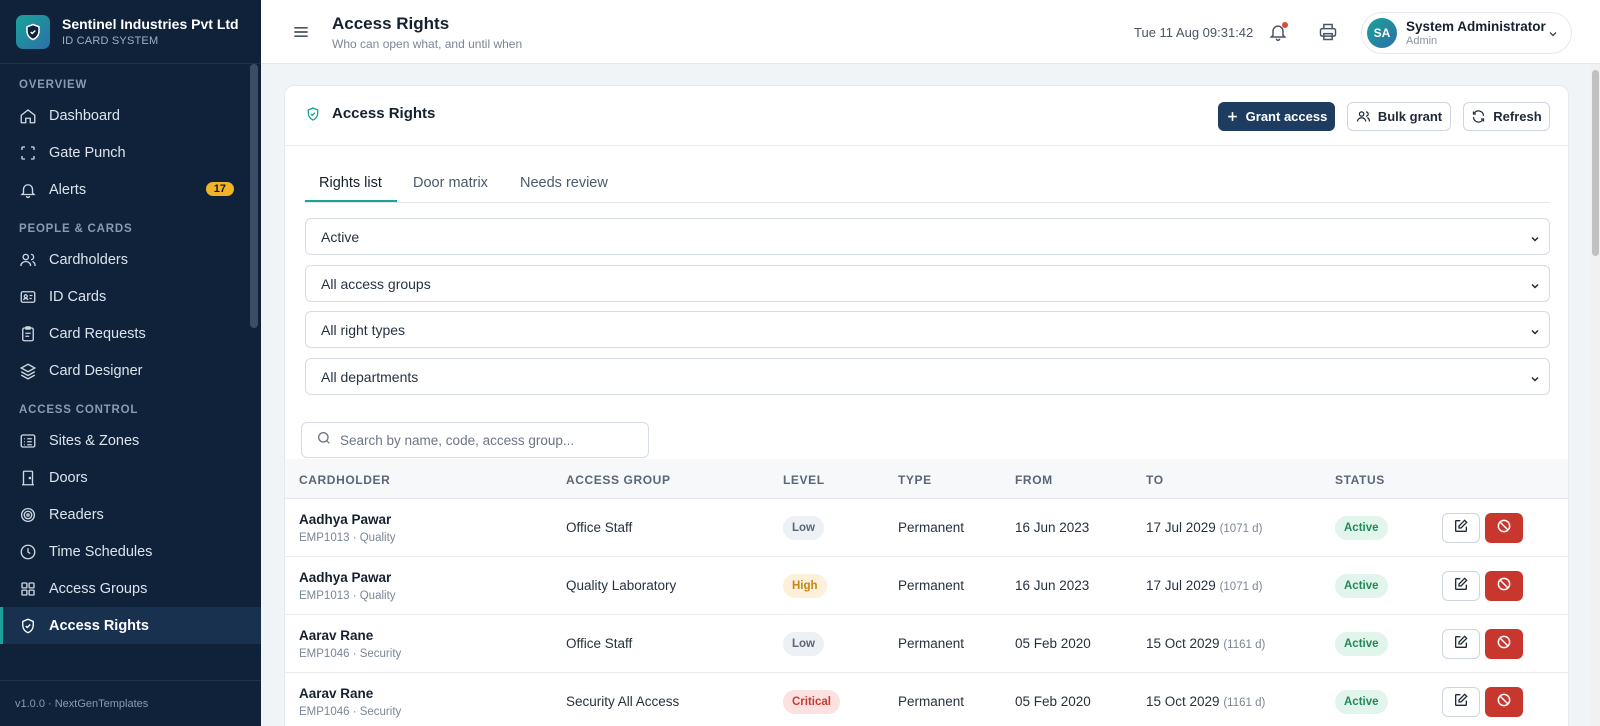 The height and width of the screenshot is (726, 1600). What do you see at coordinates (927, 376) in the screenshot?
I see `department-filter-select: All departments` at bounding box center [927, 376].